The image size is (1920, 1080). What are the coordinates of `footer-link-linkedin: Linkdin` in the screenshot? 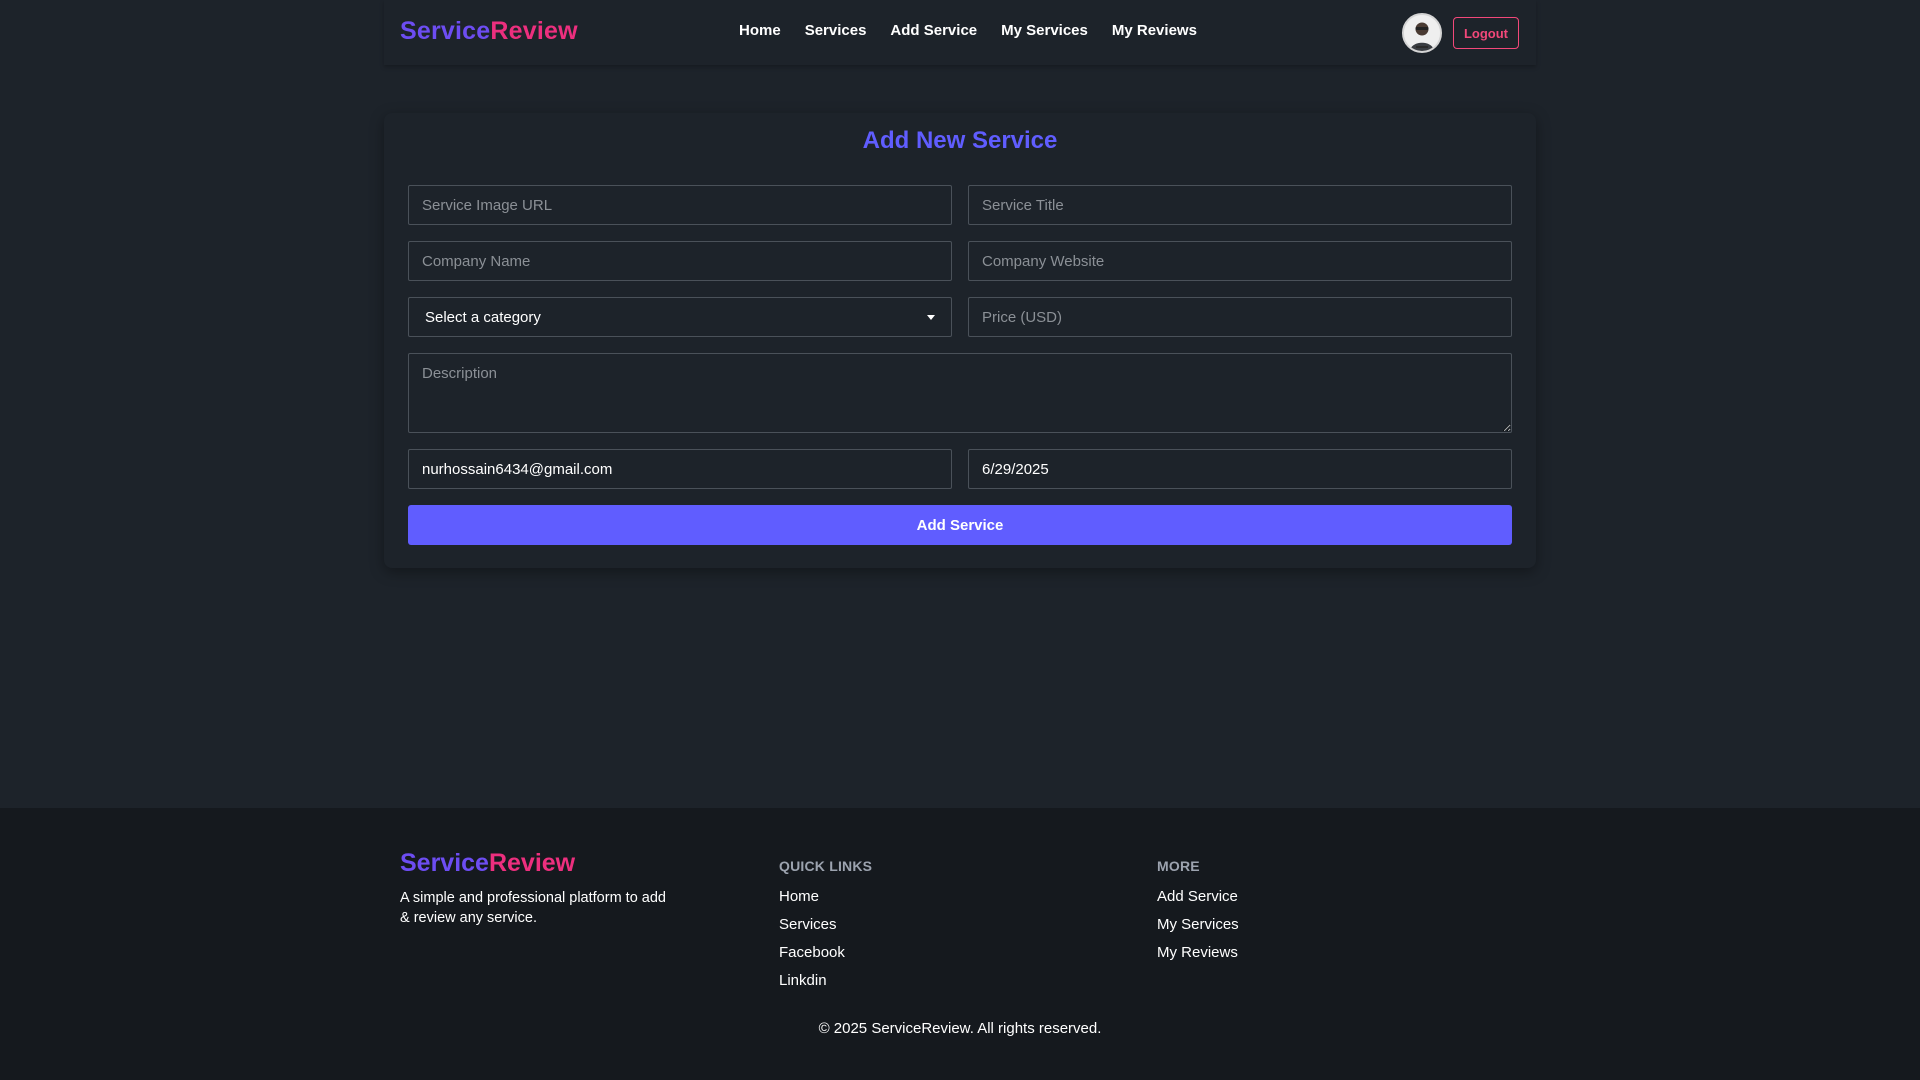 It's located at (803, 980).